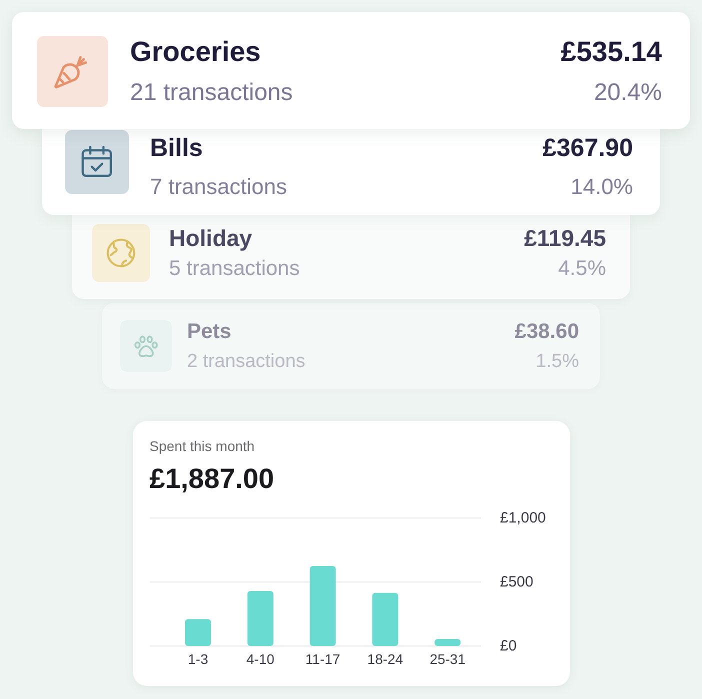 Image resolution: width=702 pixels, height=699 pixels. I want to click on category-amount: £38.60, so click(546, 332).